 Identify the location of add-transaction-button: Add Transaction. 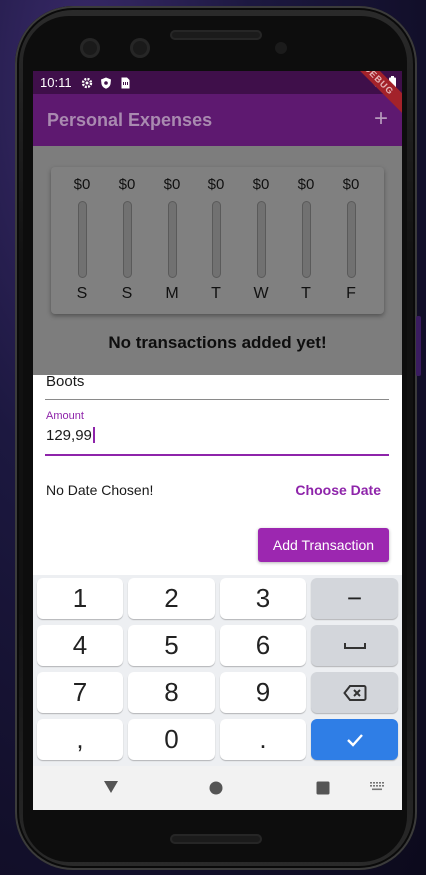
(323, 545).